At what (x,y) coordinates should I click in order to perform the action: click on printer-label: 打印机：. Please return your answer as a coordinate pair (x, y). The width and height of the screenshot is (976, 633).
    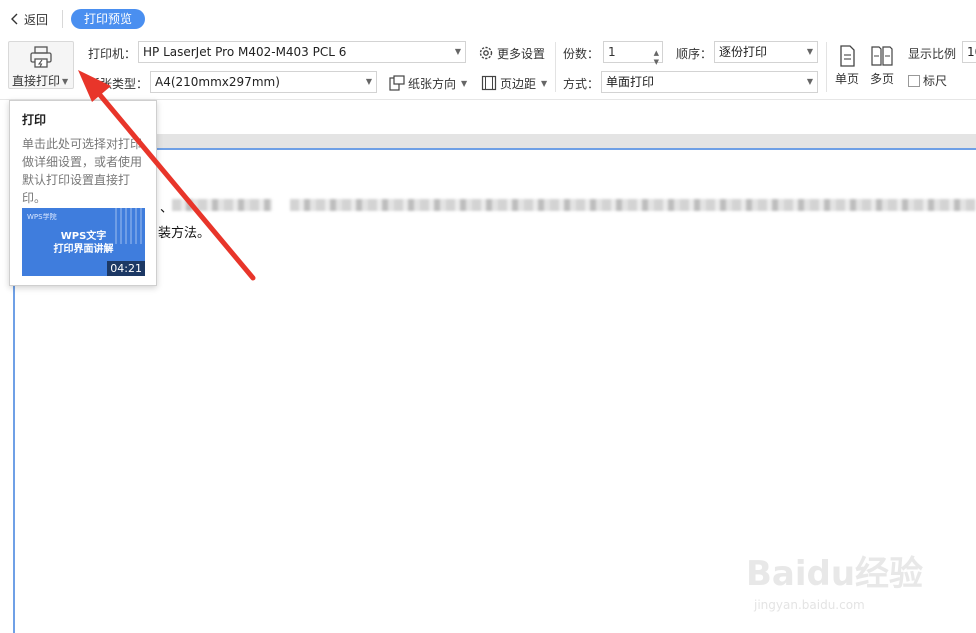
    Looking at the image, I should click on (112, 54).